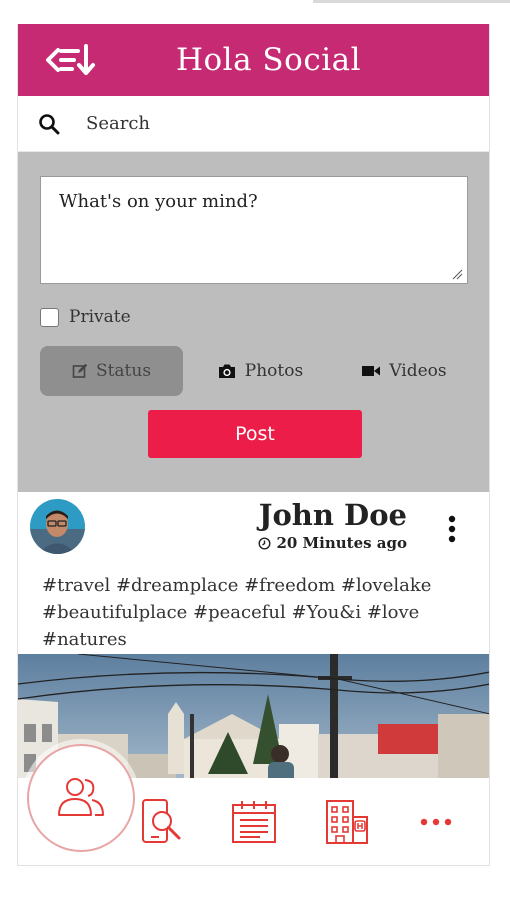 This screenshot has height=900, width=510. Describe the element at coordinates (253, 124) in the screenshot. I see `search-bar: Search` at that location.